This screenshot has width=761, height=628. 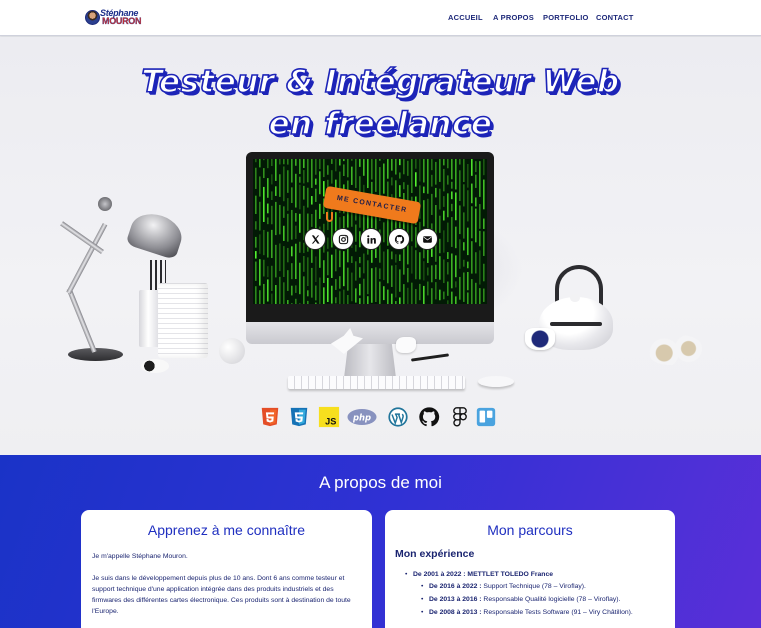 What do you see at coordinates (465, 17) in the screenshot?
I see `nav-accueil: ACCUEIL` at bounding box center [465, 17].